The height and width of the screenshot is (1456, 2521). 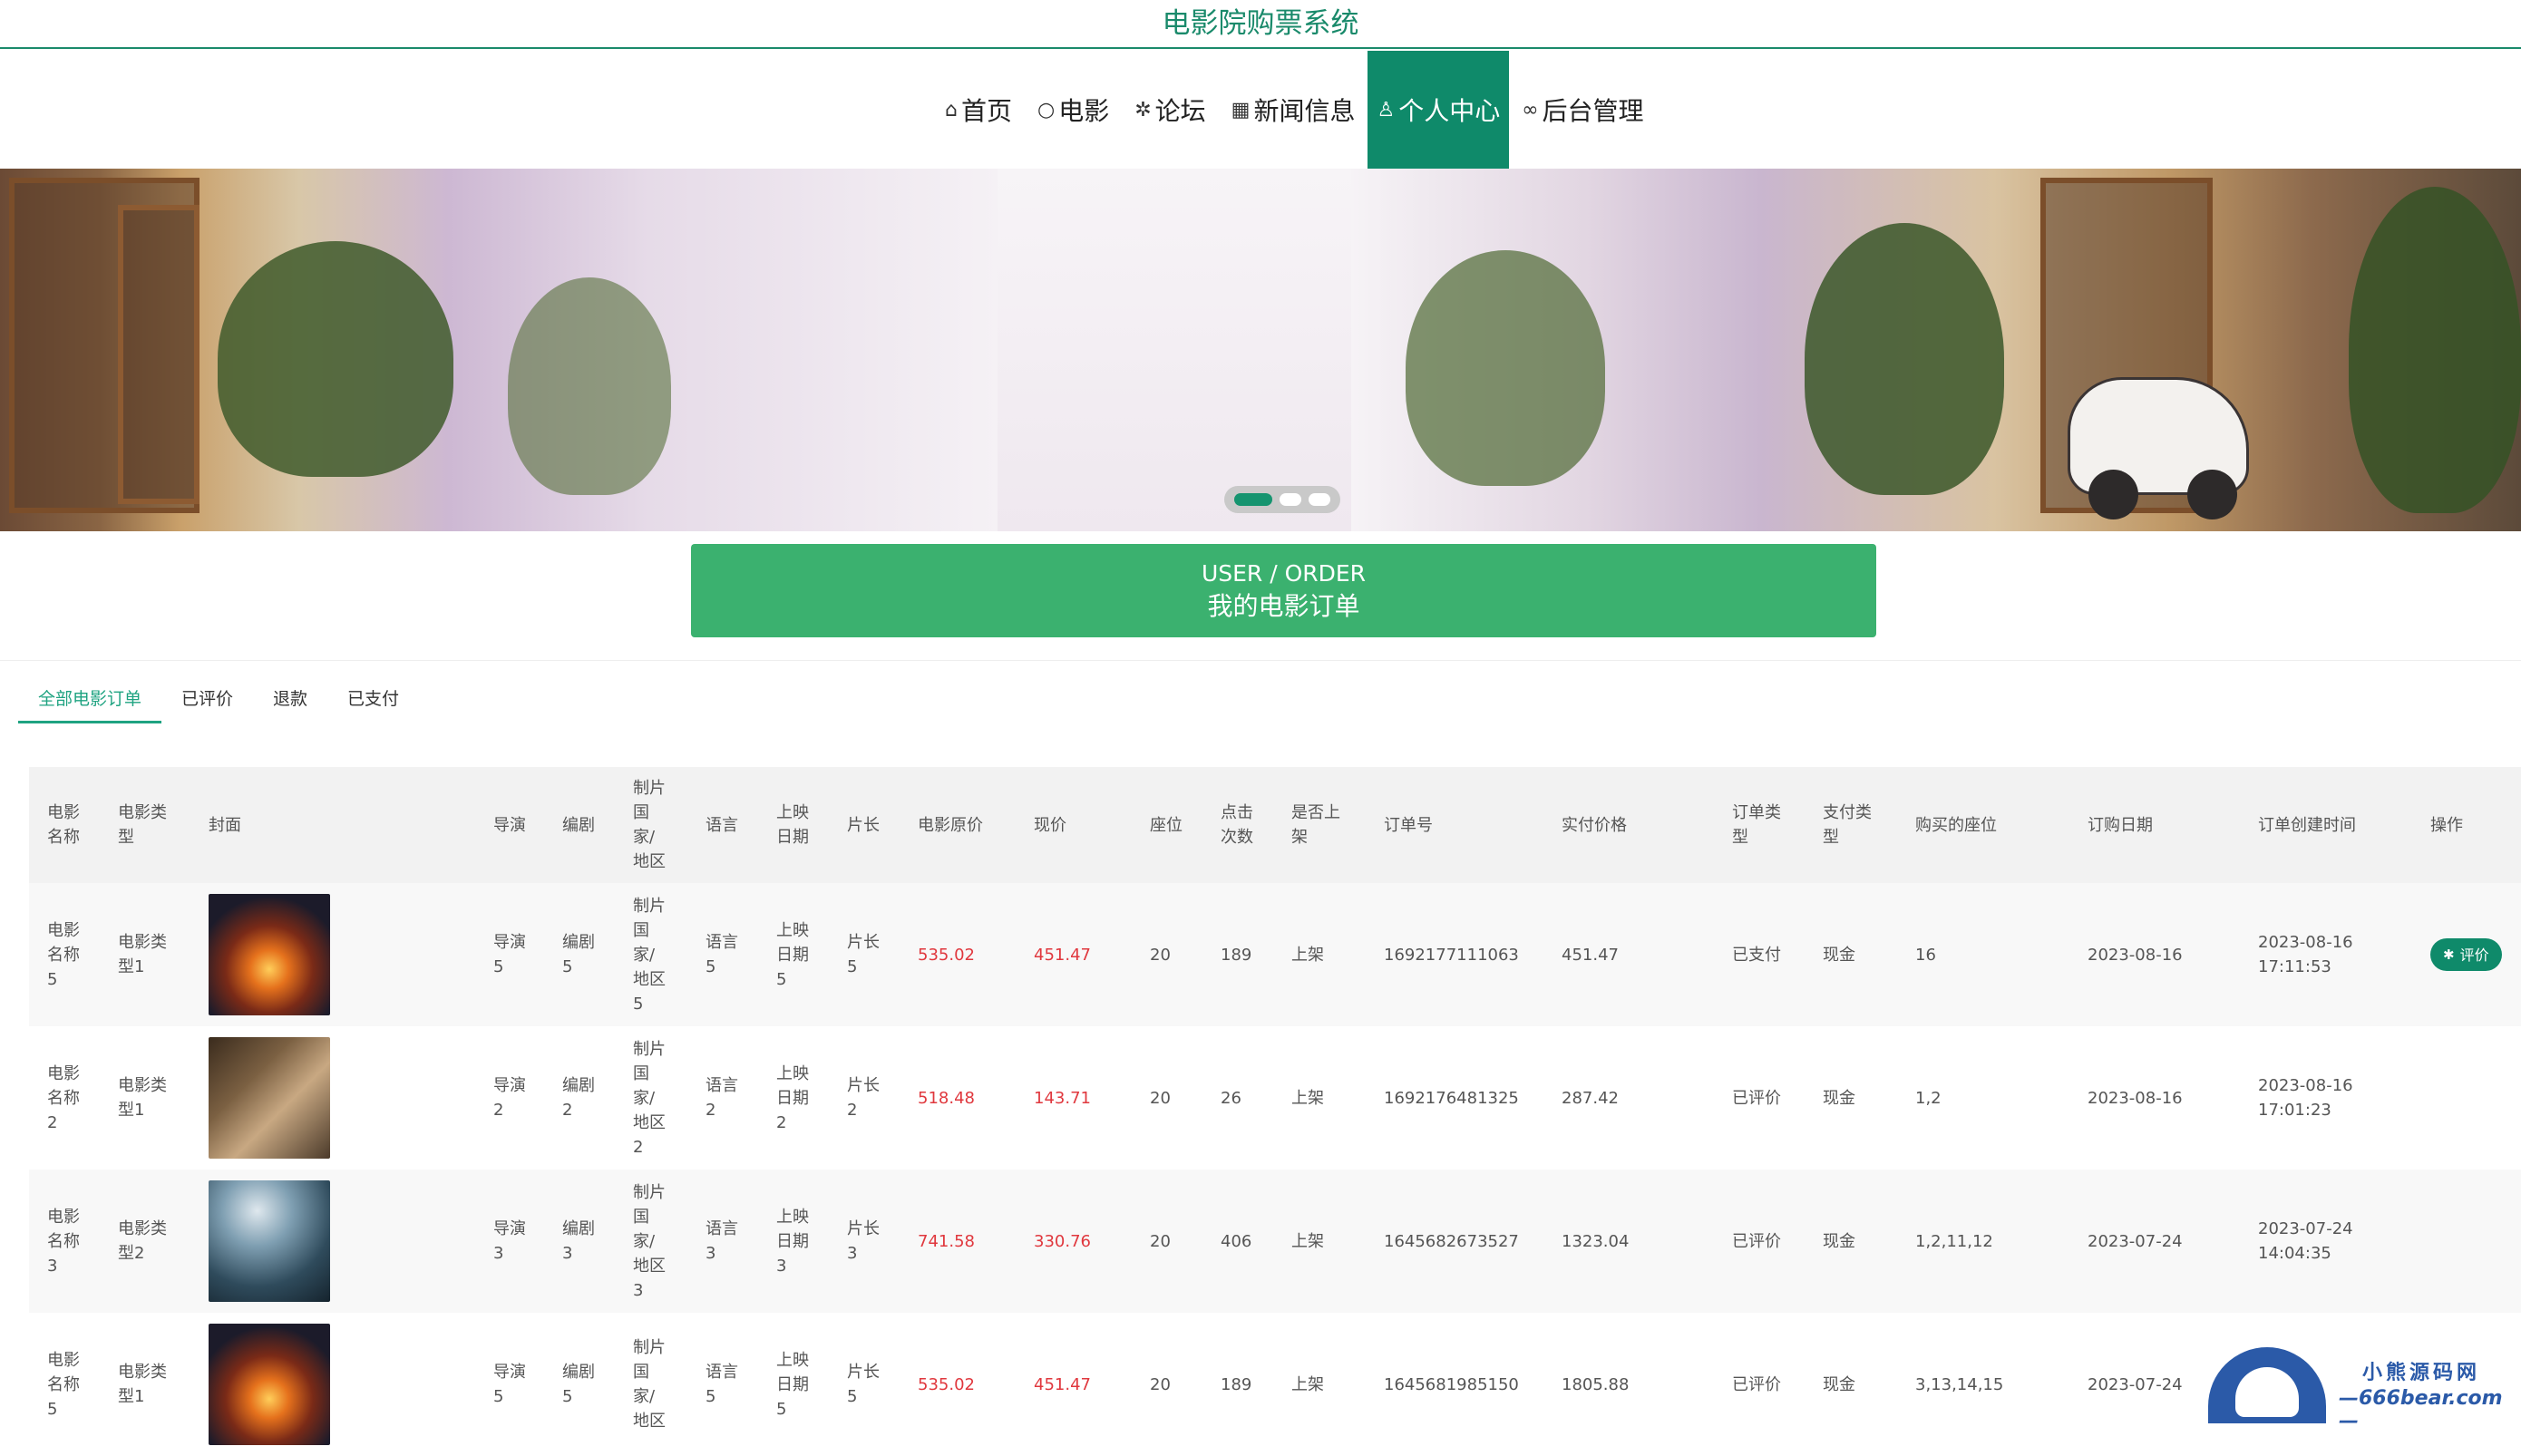 I want to click on site-header: 电影院购票系统, so click(x=1260, y=24).